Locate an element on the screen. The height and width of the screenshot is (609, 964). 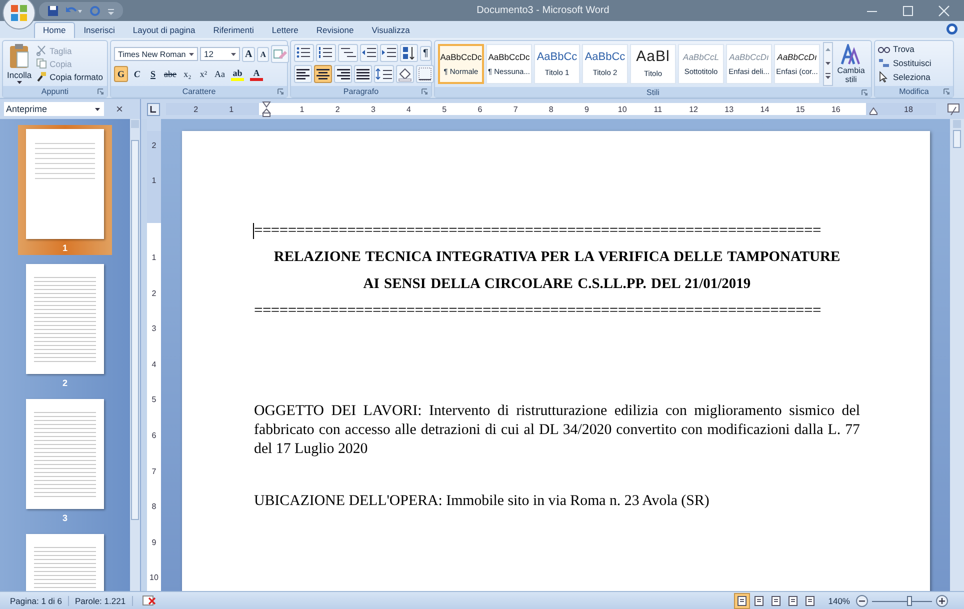
editing-button: Seleziona is located at coordinates (905, 77).